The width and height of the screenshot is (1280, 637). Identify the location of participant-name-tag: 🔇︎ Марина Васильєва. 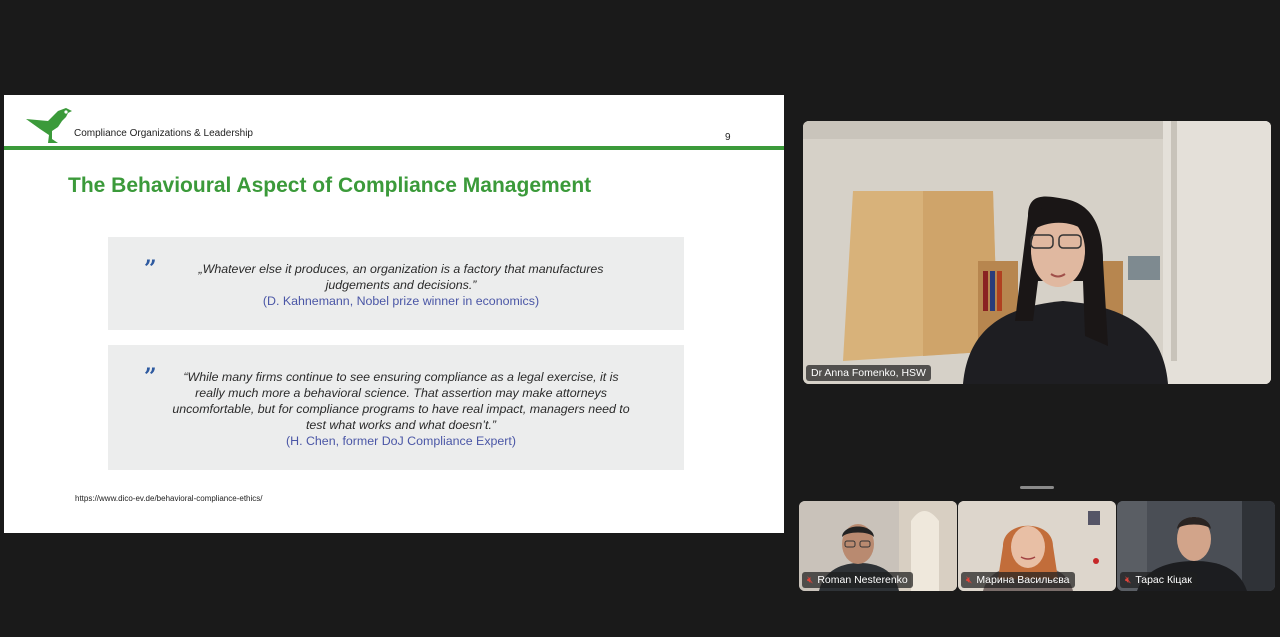
(1018, 580).